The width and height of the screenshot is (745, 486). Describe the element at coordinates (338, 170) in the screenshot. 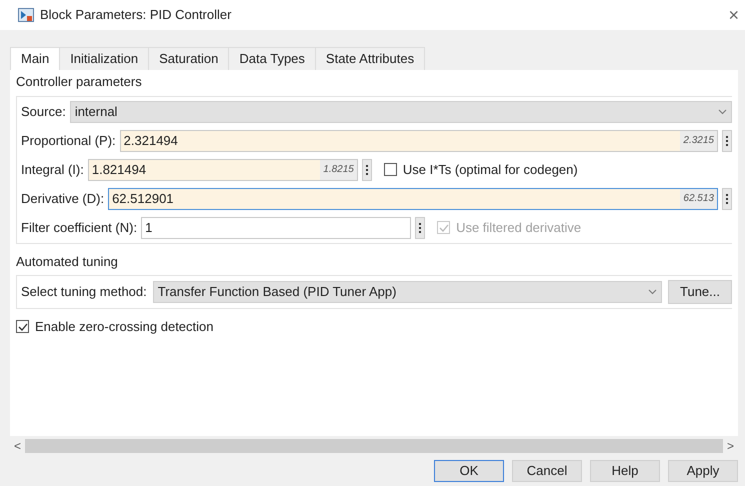

I see `value-hint: 1.8215` at that location.